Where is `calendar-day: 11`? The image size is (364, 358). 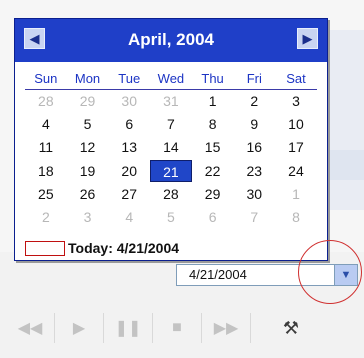
calendar-day: 11 is located at coordinates (46, 147).